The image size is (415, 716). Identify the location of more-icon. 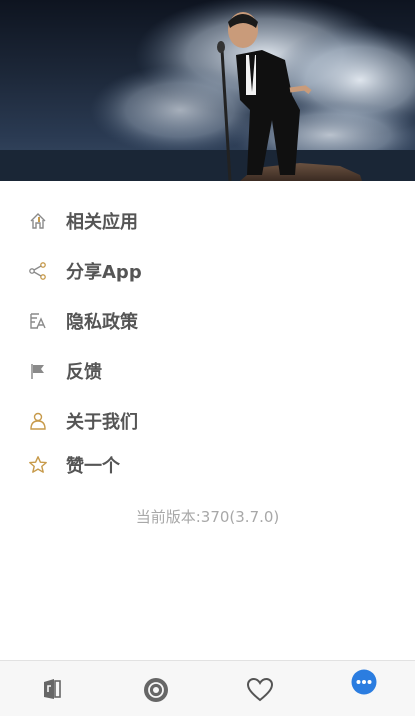
(364, 684).